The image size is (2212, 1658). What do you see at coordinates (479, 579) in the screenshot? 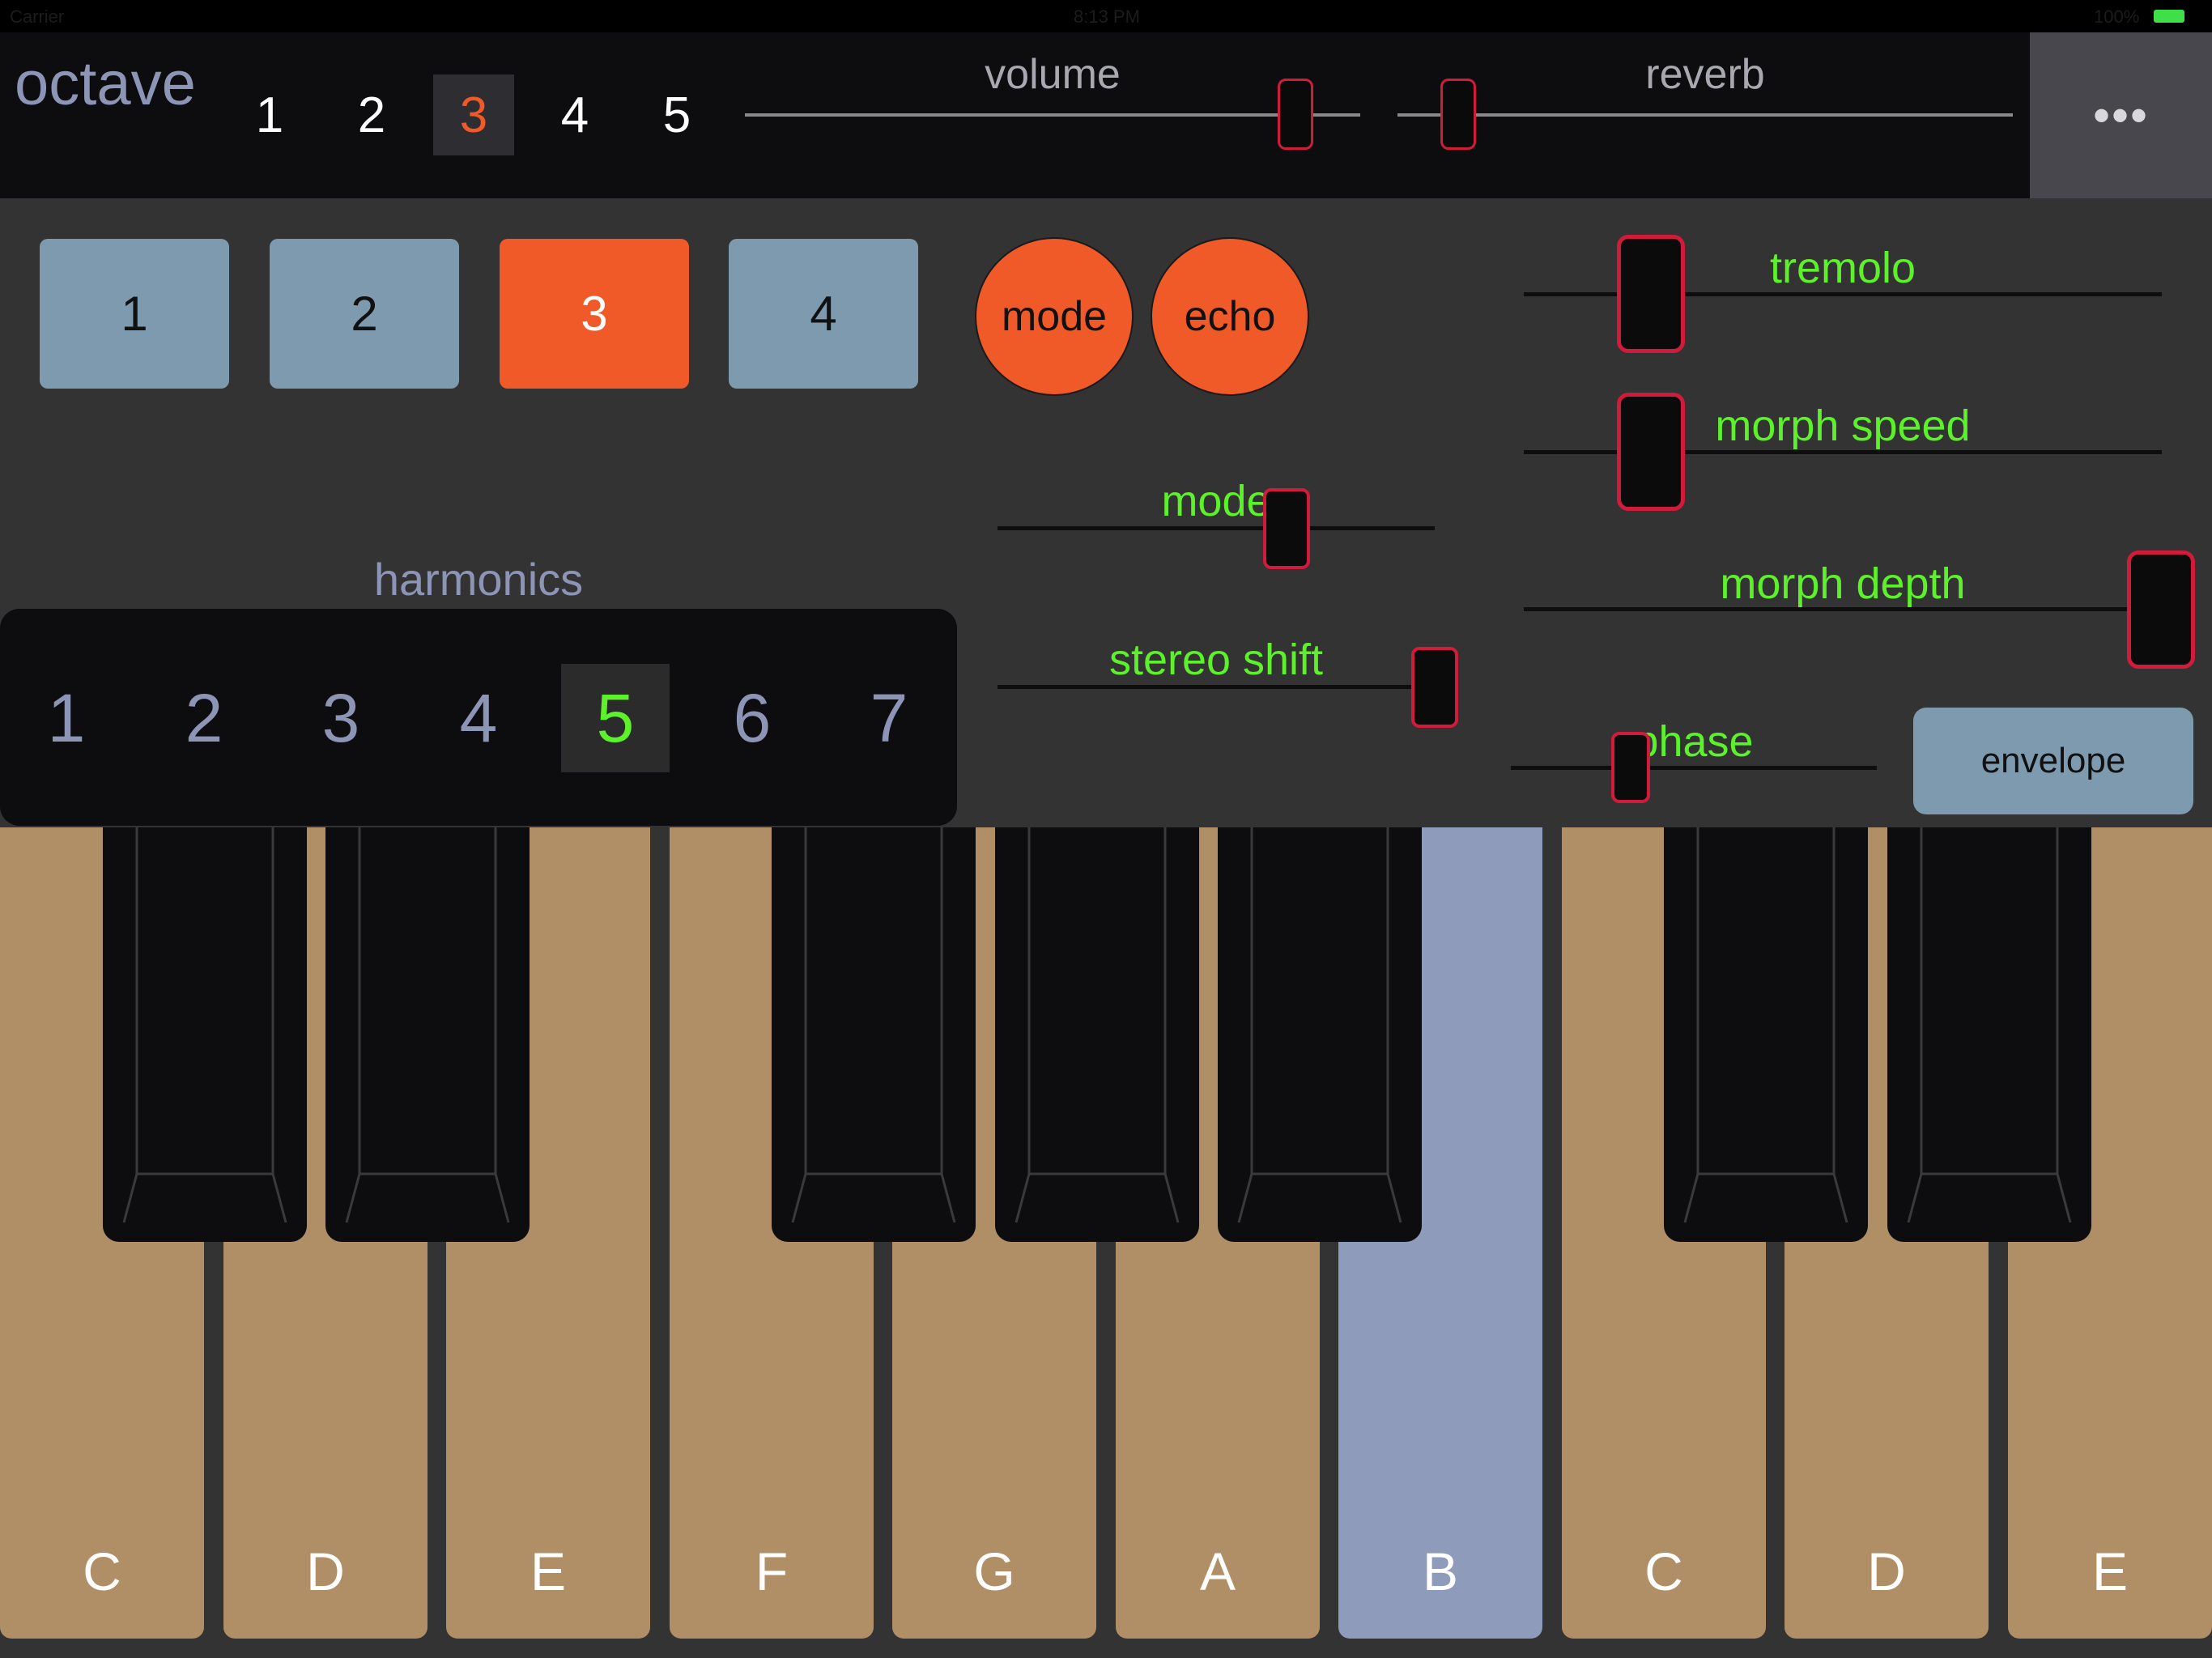
I see `harmonics-label: harmonics` at bounding box center [479, 579].